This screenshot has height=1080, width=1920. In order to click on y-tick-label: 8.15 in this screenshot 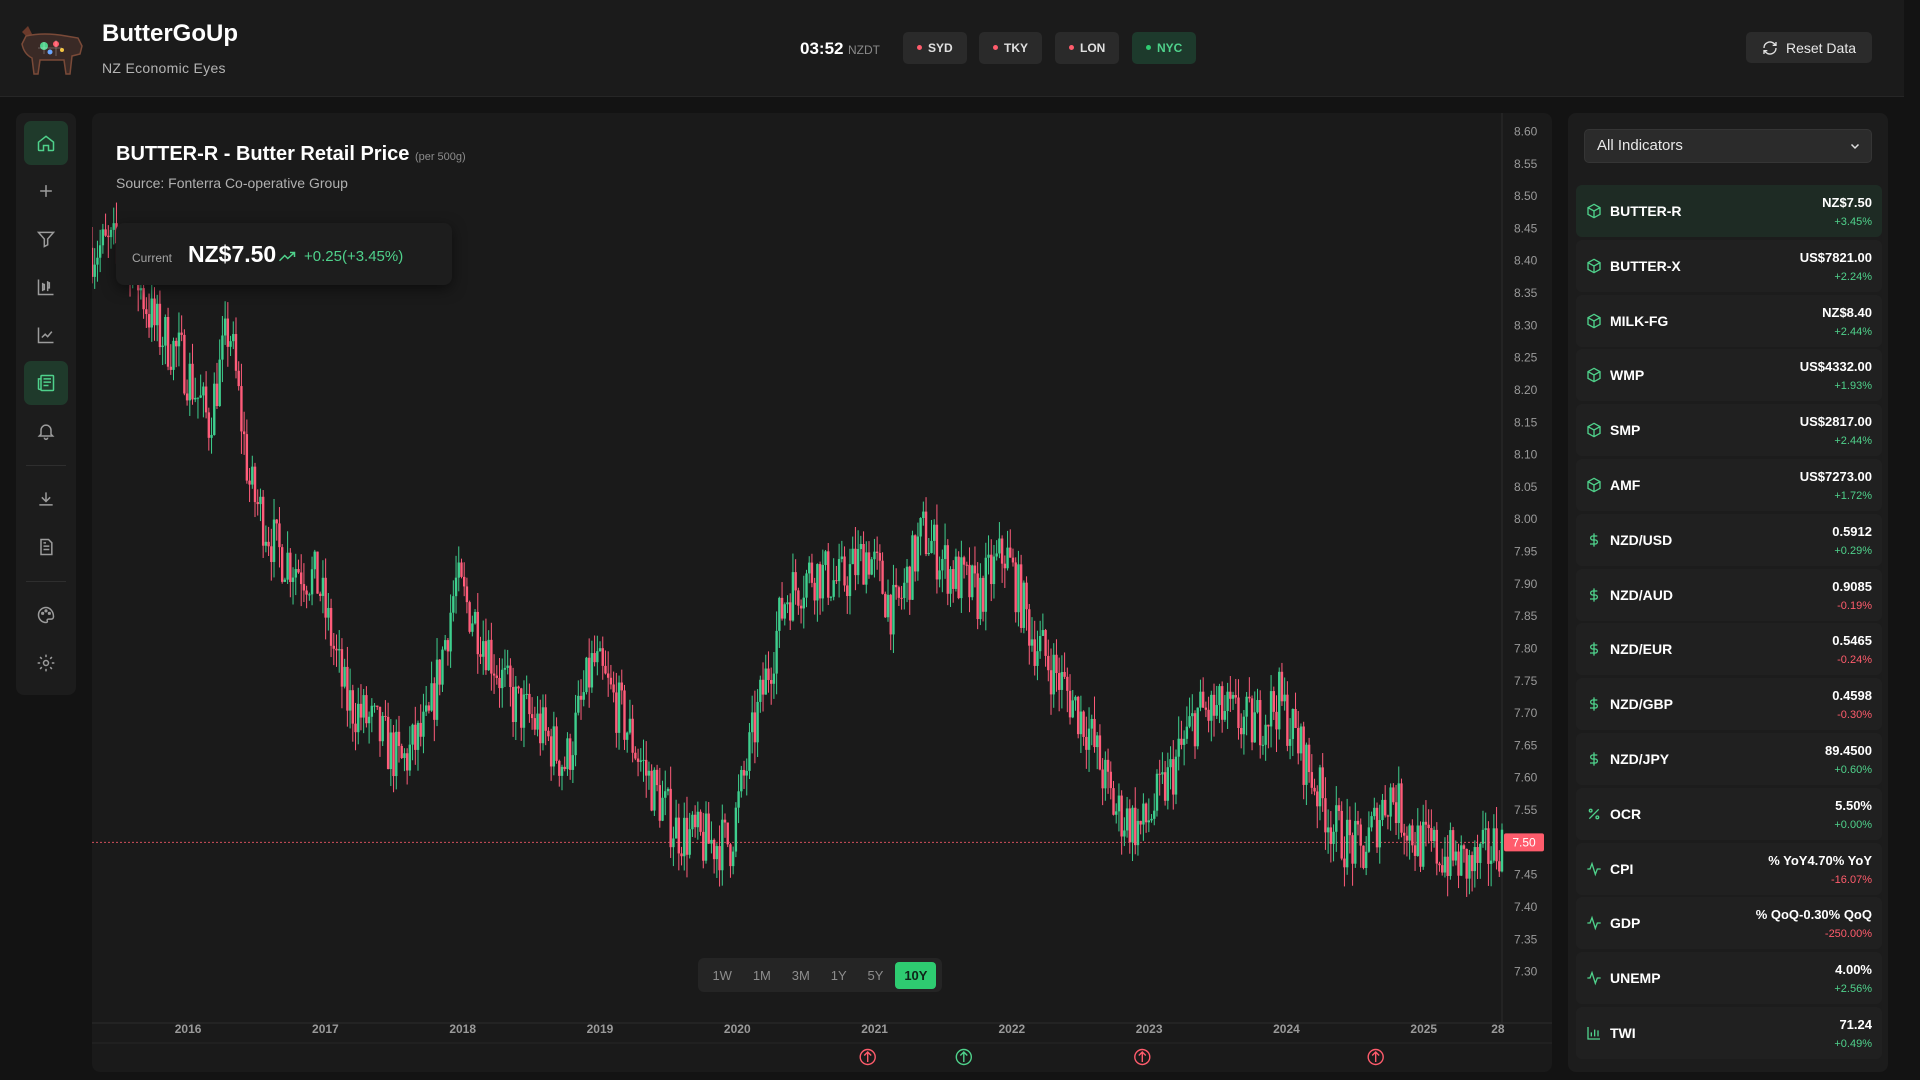, I will do `click(1526, 422)`.